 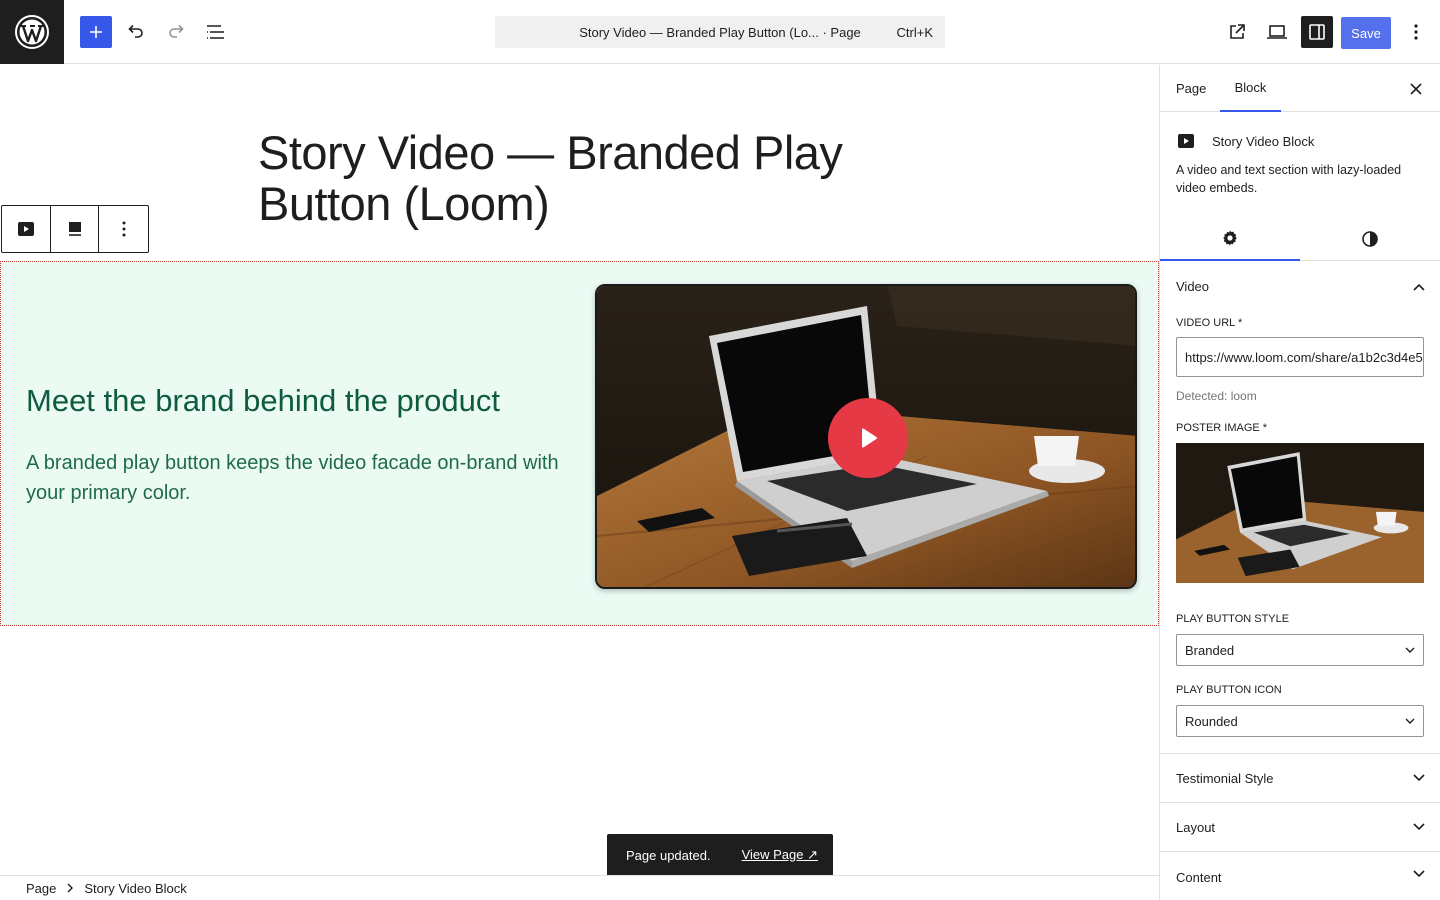 I want to click on panel-video-header: Video, so click(x=1300, y=286).